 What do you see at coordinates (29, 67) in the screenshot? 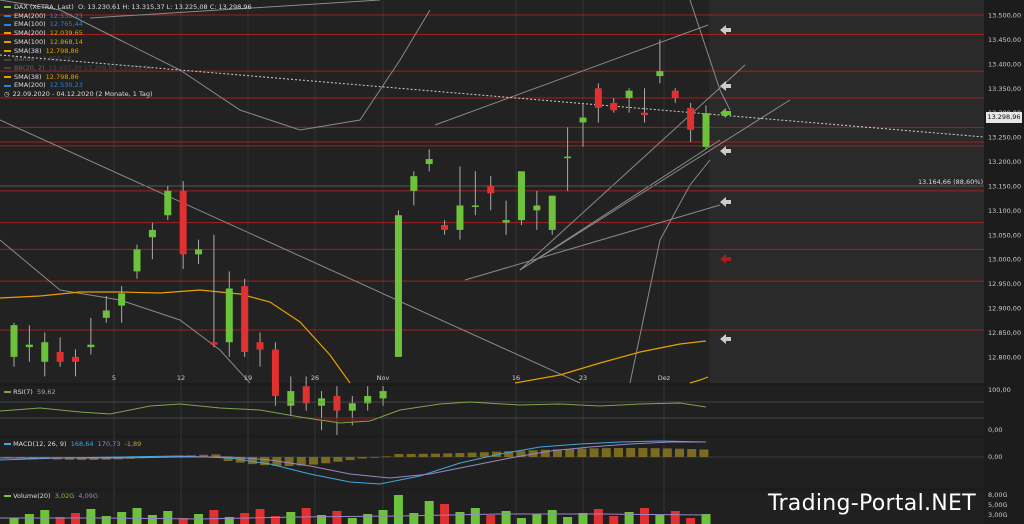
I see `legend-label: BB(20, 2)` at bounding box center [29, 67].